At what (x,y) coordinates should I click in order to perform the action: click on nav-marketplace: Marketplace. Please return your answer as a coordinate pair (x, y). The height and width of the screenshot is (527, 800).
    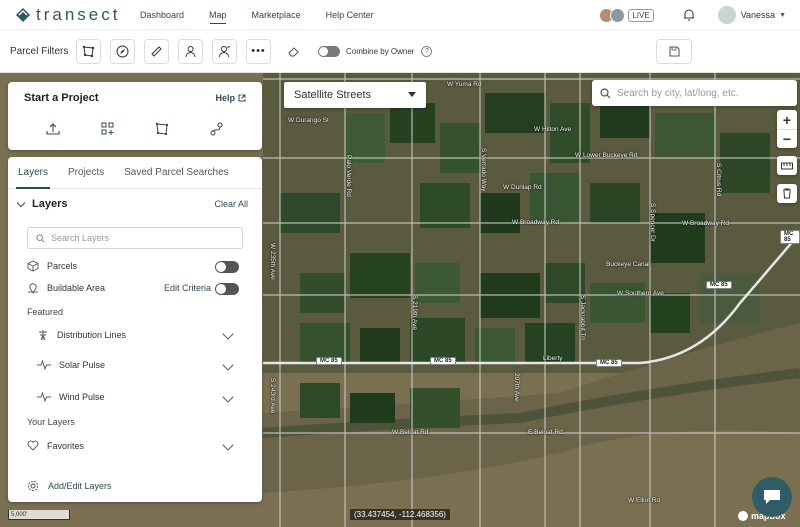
    Looking at the image, I should click on (276, 15).